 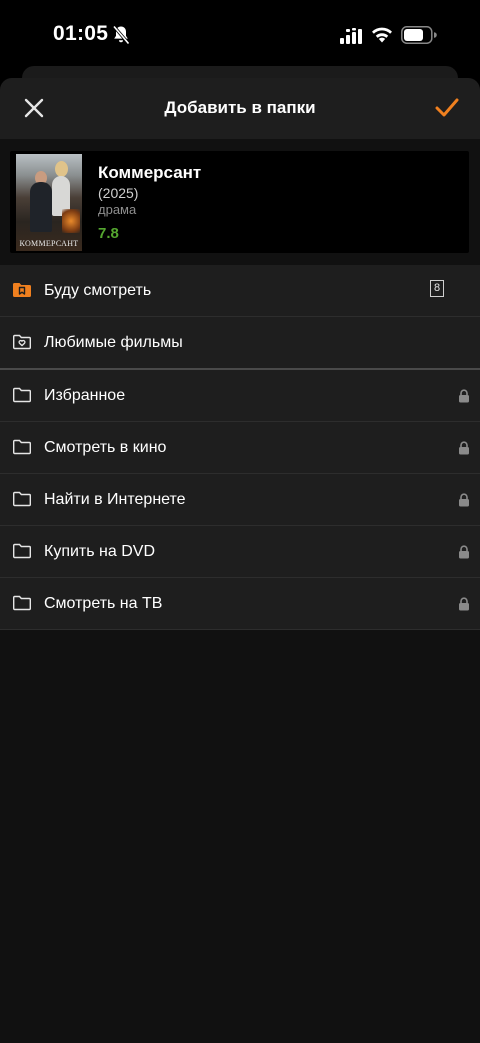 What do you see at coordinates (240, 35) in the screenshot?
I see `status-bar: 01:05` at bounding box center [240, 35].